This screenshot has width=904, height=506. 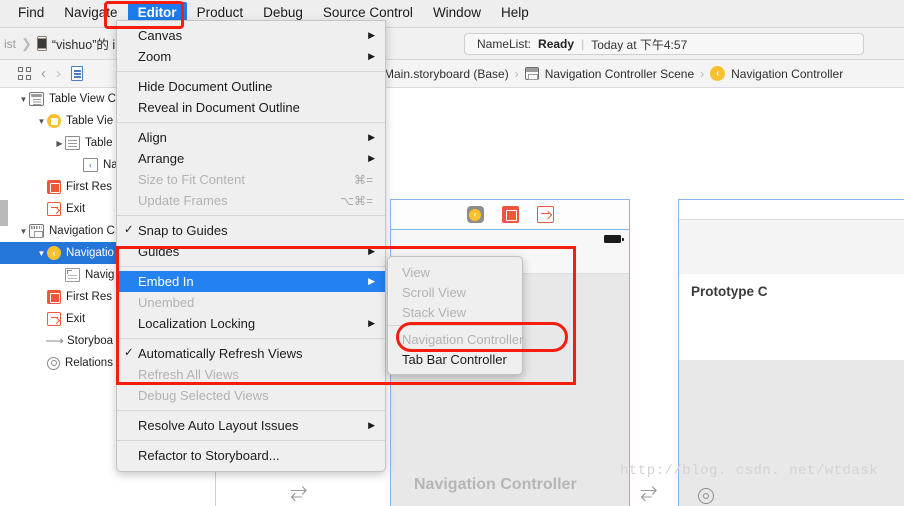 What do you see at coordinates (100, 275) in the screenshot?
I see `outline-label: Navig` at bounding box center [100, 275].